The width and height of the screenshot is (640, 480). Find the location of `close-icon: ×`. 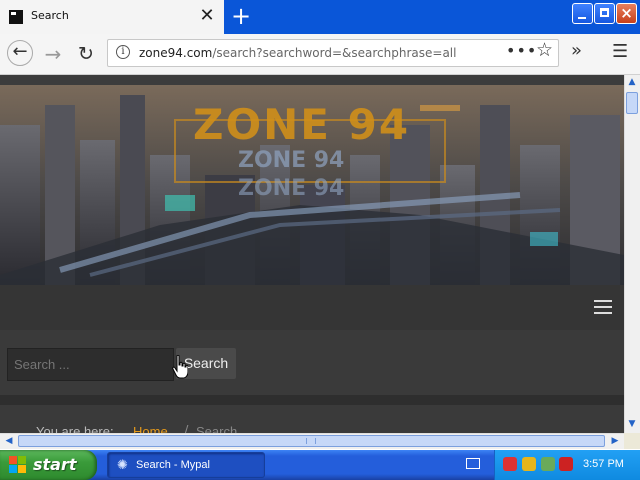

close-icon: × is located at coordinates (626, 13).